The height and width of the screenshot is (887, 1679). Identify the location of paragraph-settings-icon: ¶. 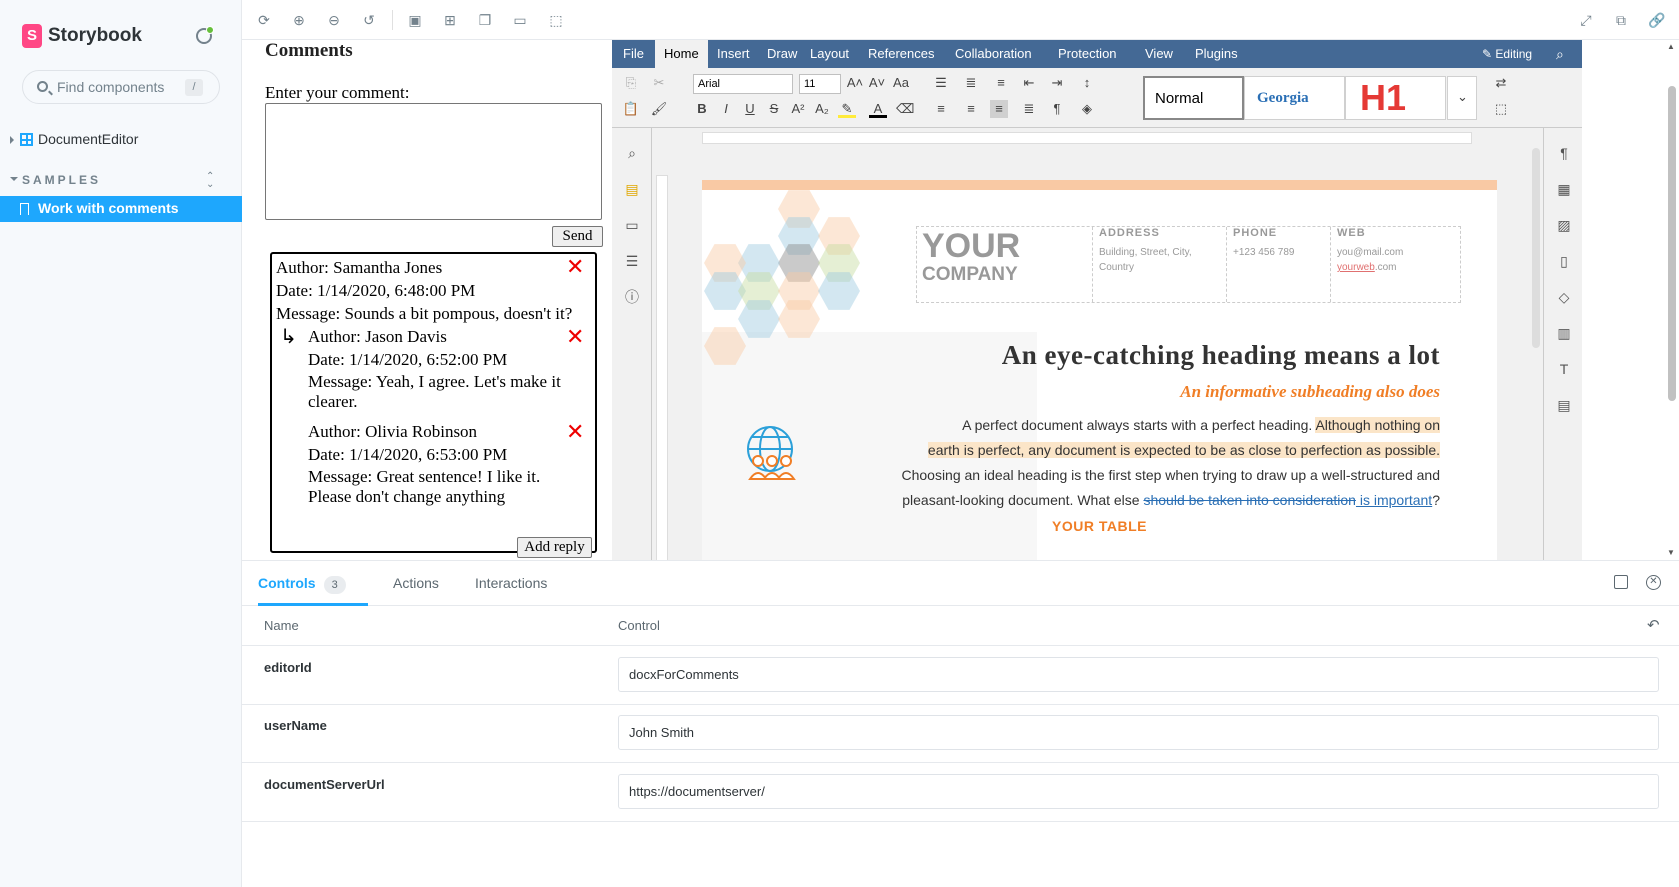
(1564, 153).